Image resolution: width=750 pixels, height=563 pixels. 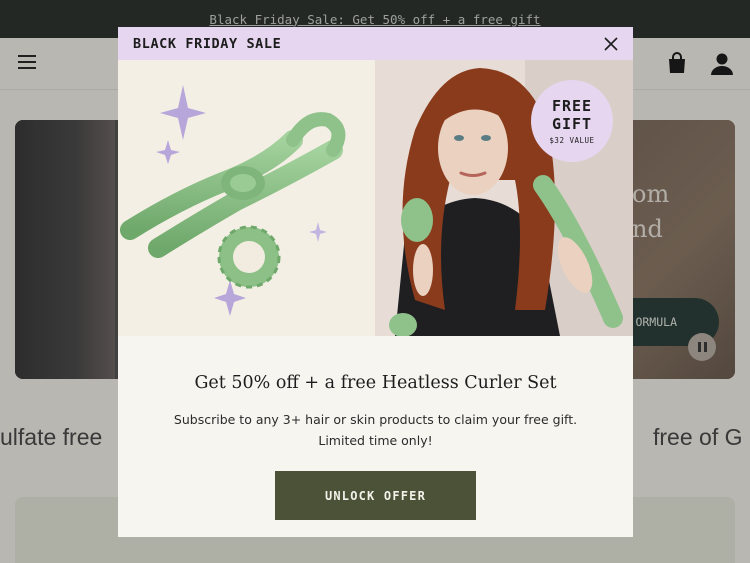 I want to click on modal-header: BLACK FRIDAY SALE, so click(x=375, y=43).